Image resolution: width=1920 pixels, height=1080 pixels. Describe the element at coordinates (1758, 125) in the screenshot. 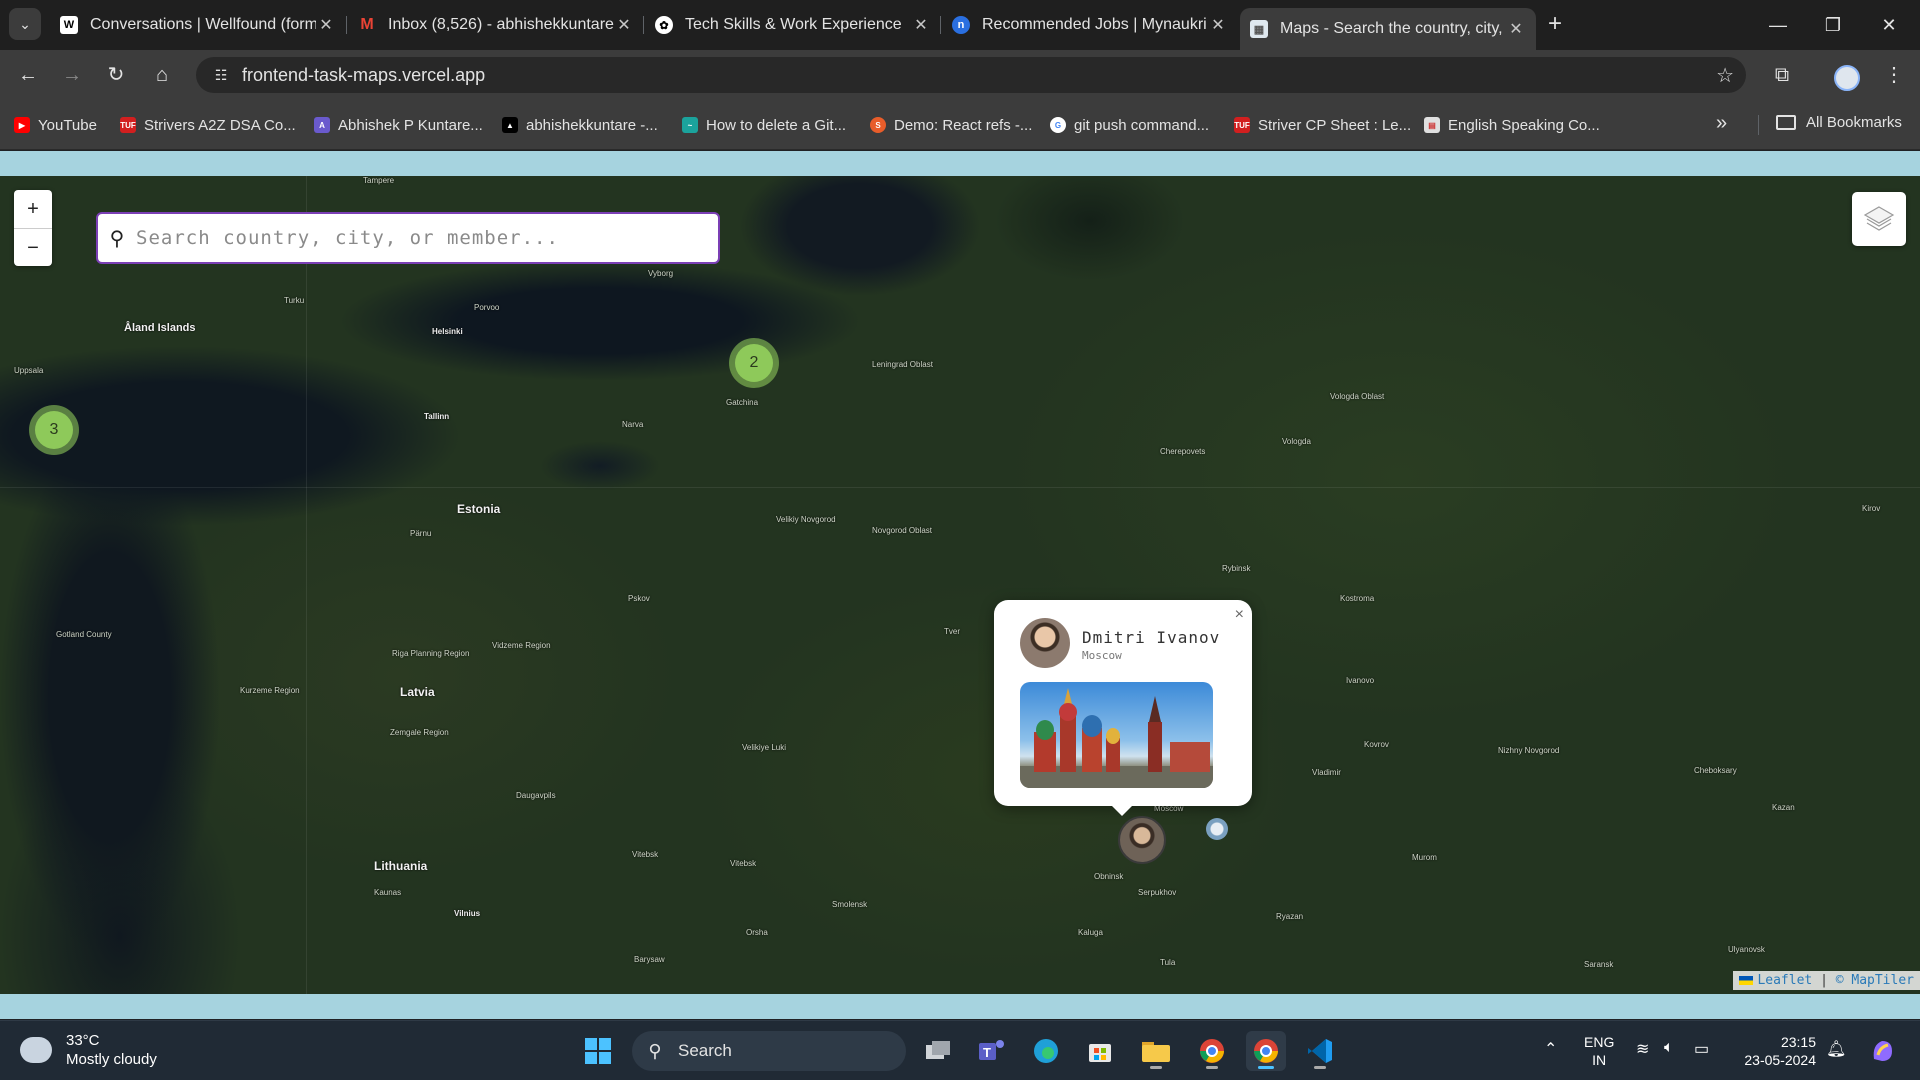

I see `bookmarks-divider` at that location.